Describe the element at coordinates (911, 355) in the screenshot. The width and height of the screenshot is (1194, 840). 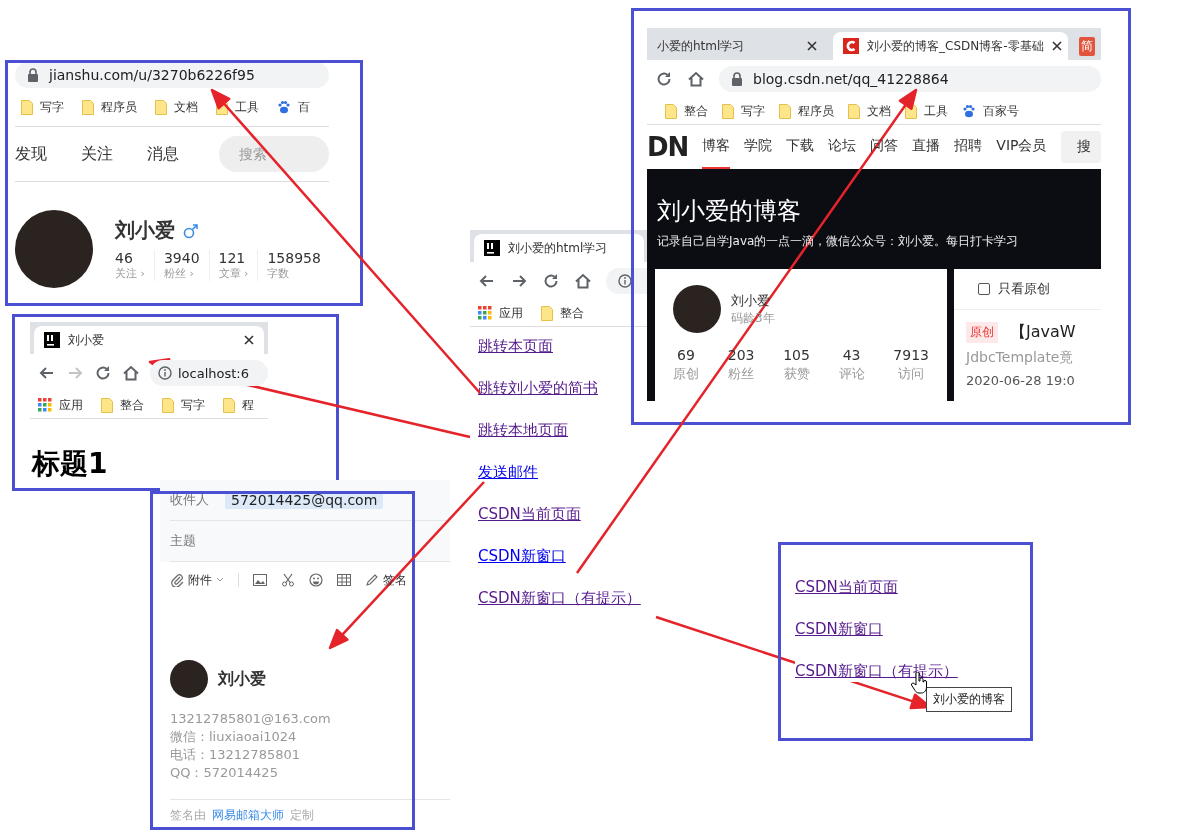
I see `stat-value: 7913` at that location.